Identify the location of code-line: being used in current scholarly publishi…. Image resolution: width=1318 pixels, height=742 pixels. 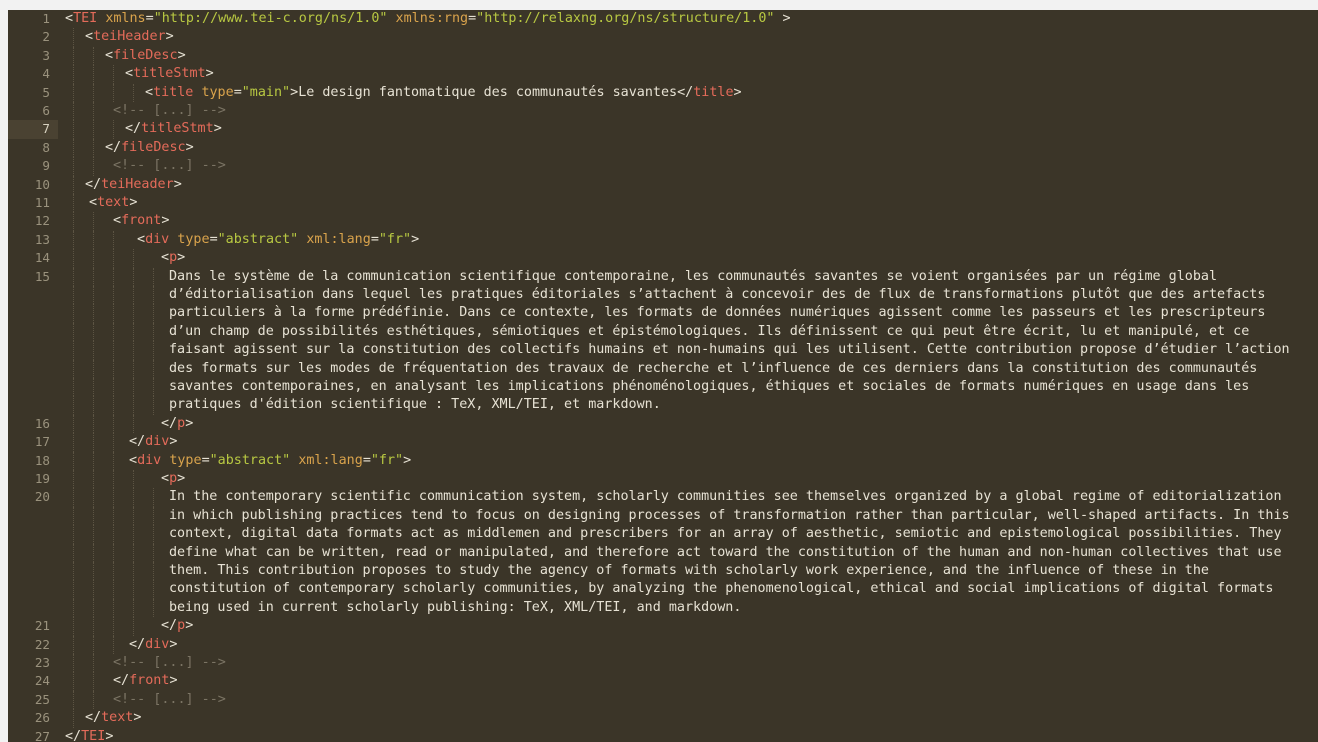
(663, 608).